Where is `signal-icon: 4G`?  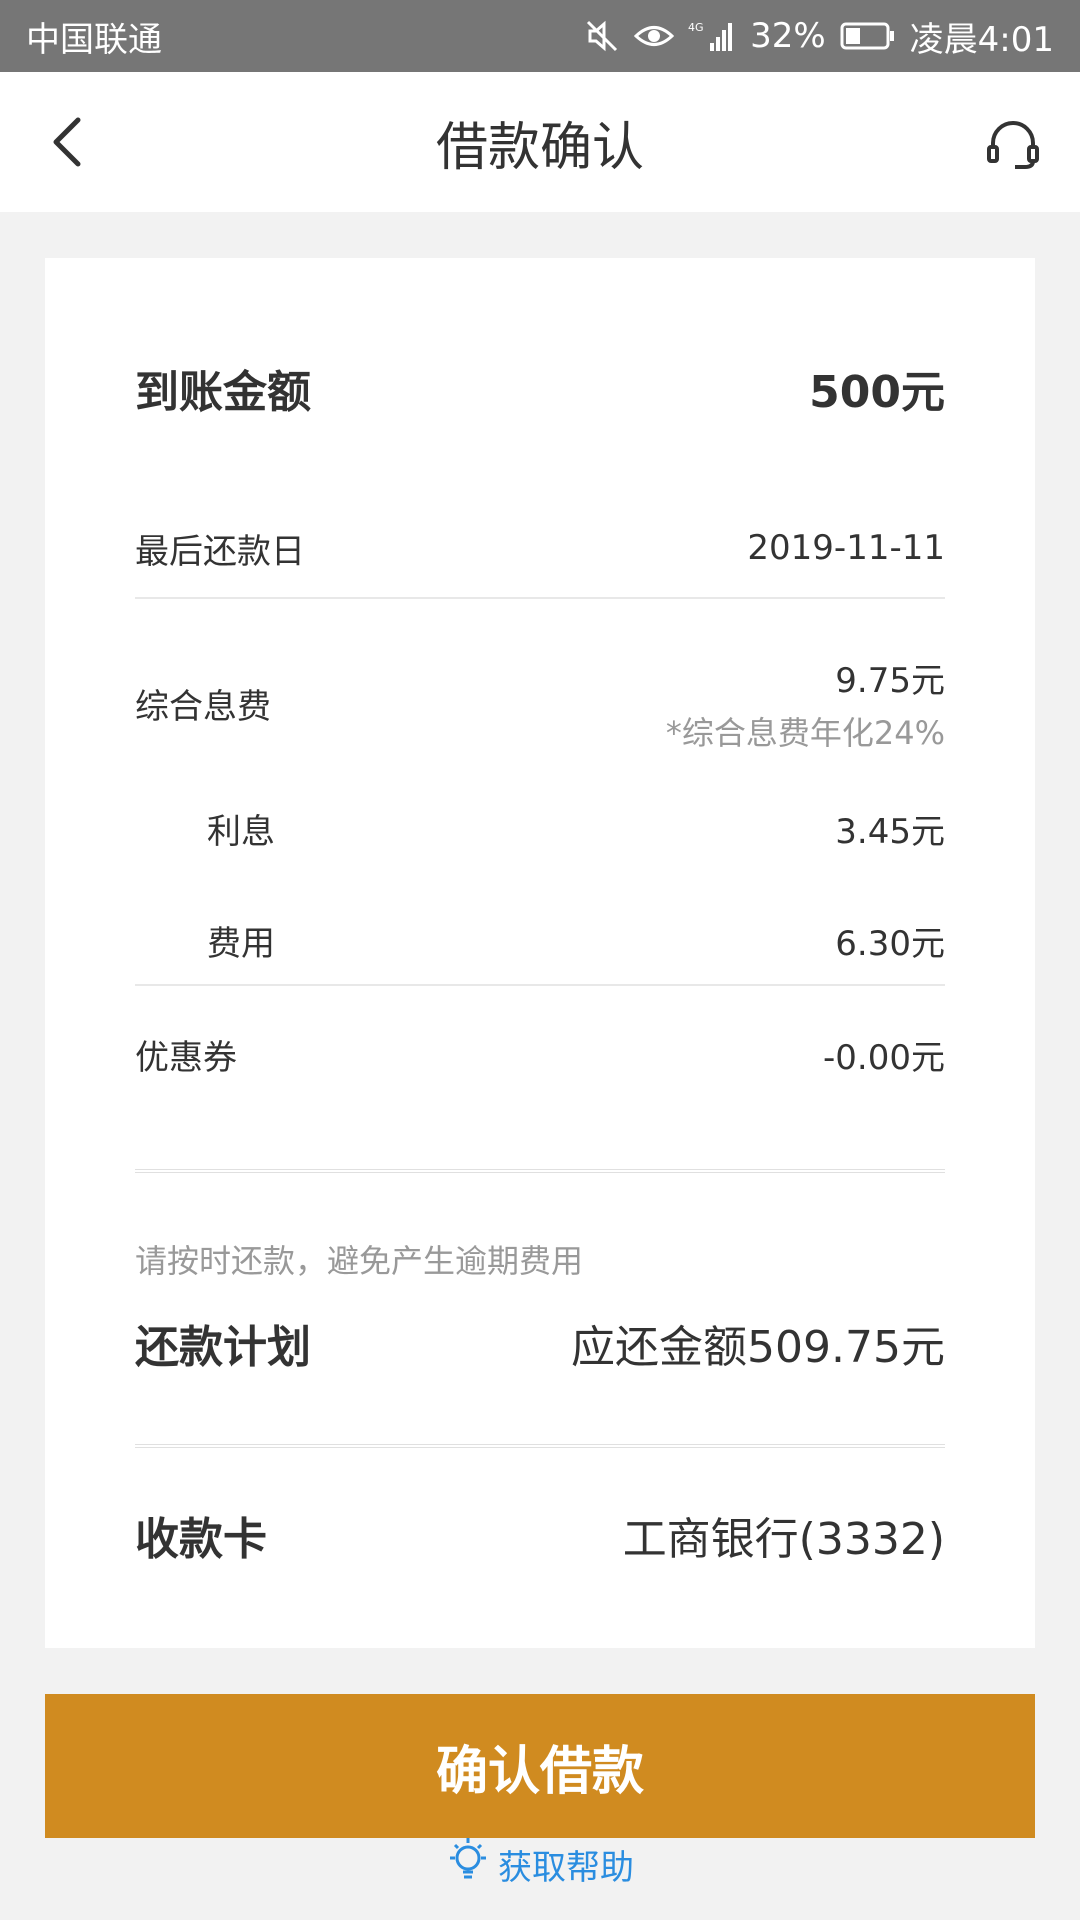
signal-icon: 4G is located at coordinates (712, 36).